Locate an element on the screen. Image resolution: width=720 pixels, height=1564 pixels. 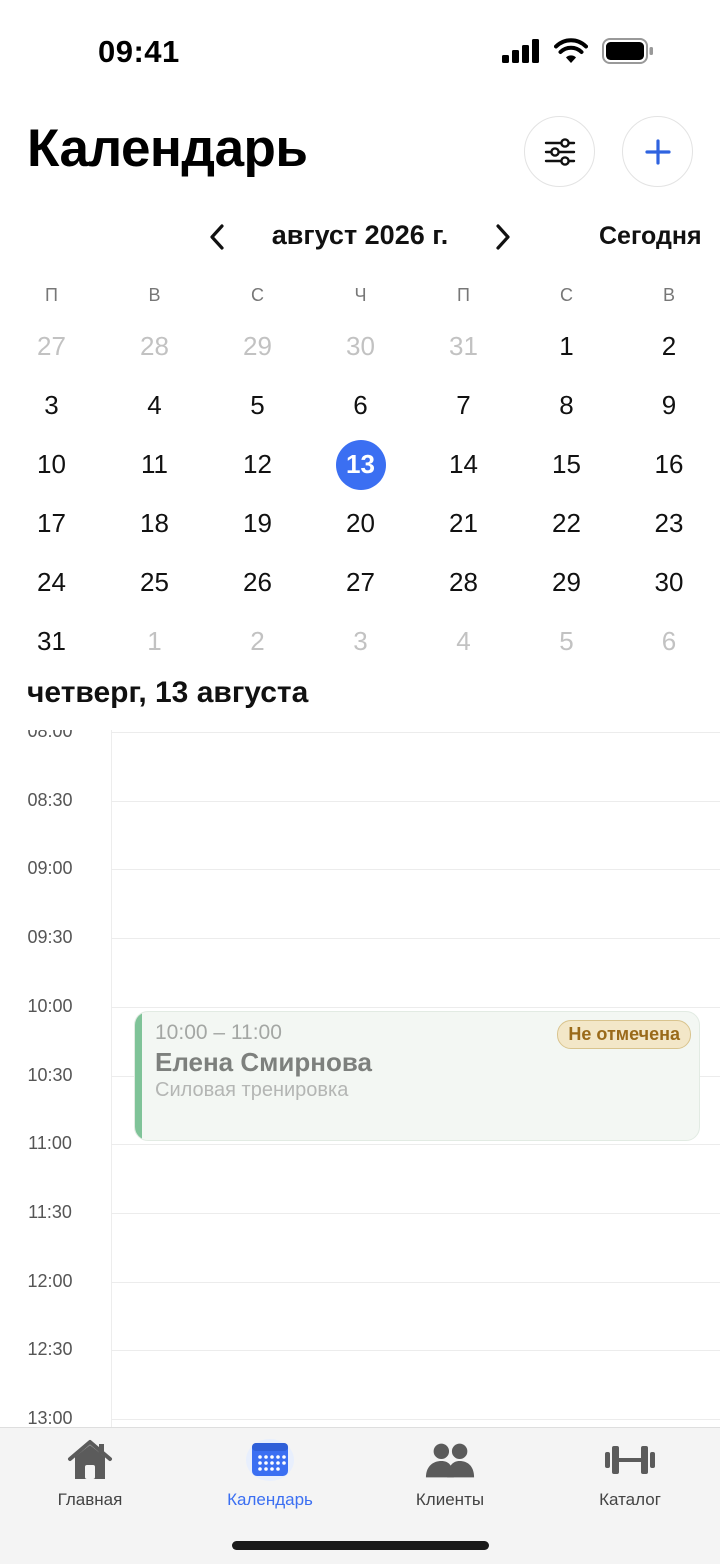
tab-home: Главная is located at coordinates (90, 1478).